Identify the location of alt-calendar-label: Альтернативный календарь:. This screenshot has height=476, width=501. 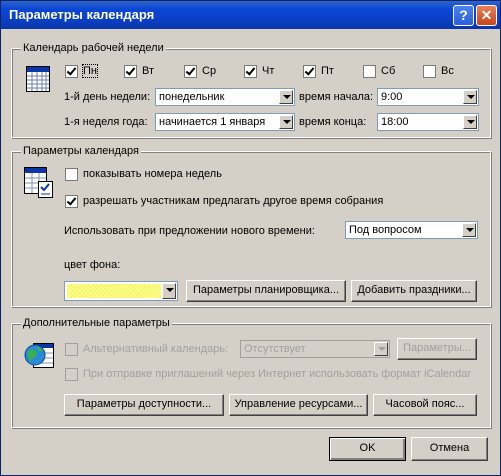
(156, 349).